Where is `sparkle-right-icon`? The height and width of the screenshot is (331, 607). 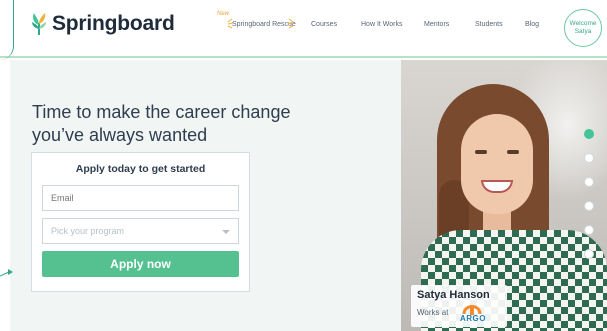 sparkle-right-icon is located at coordinates (290, 23).